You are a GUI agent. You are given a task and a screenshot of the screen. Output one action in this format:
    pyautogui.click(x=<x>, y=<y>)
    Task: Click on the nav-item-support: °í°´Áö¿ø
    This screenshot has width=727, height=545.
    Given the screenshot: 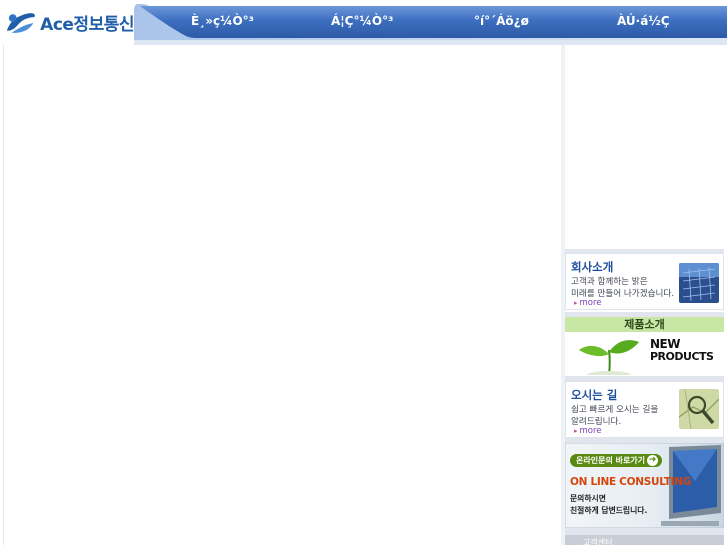 What is the action you would take?
    pyautogui.click(x=501, y=23)
    